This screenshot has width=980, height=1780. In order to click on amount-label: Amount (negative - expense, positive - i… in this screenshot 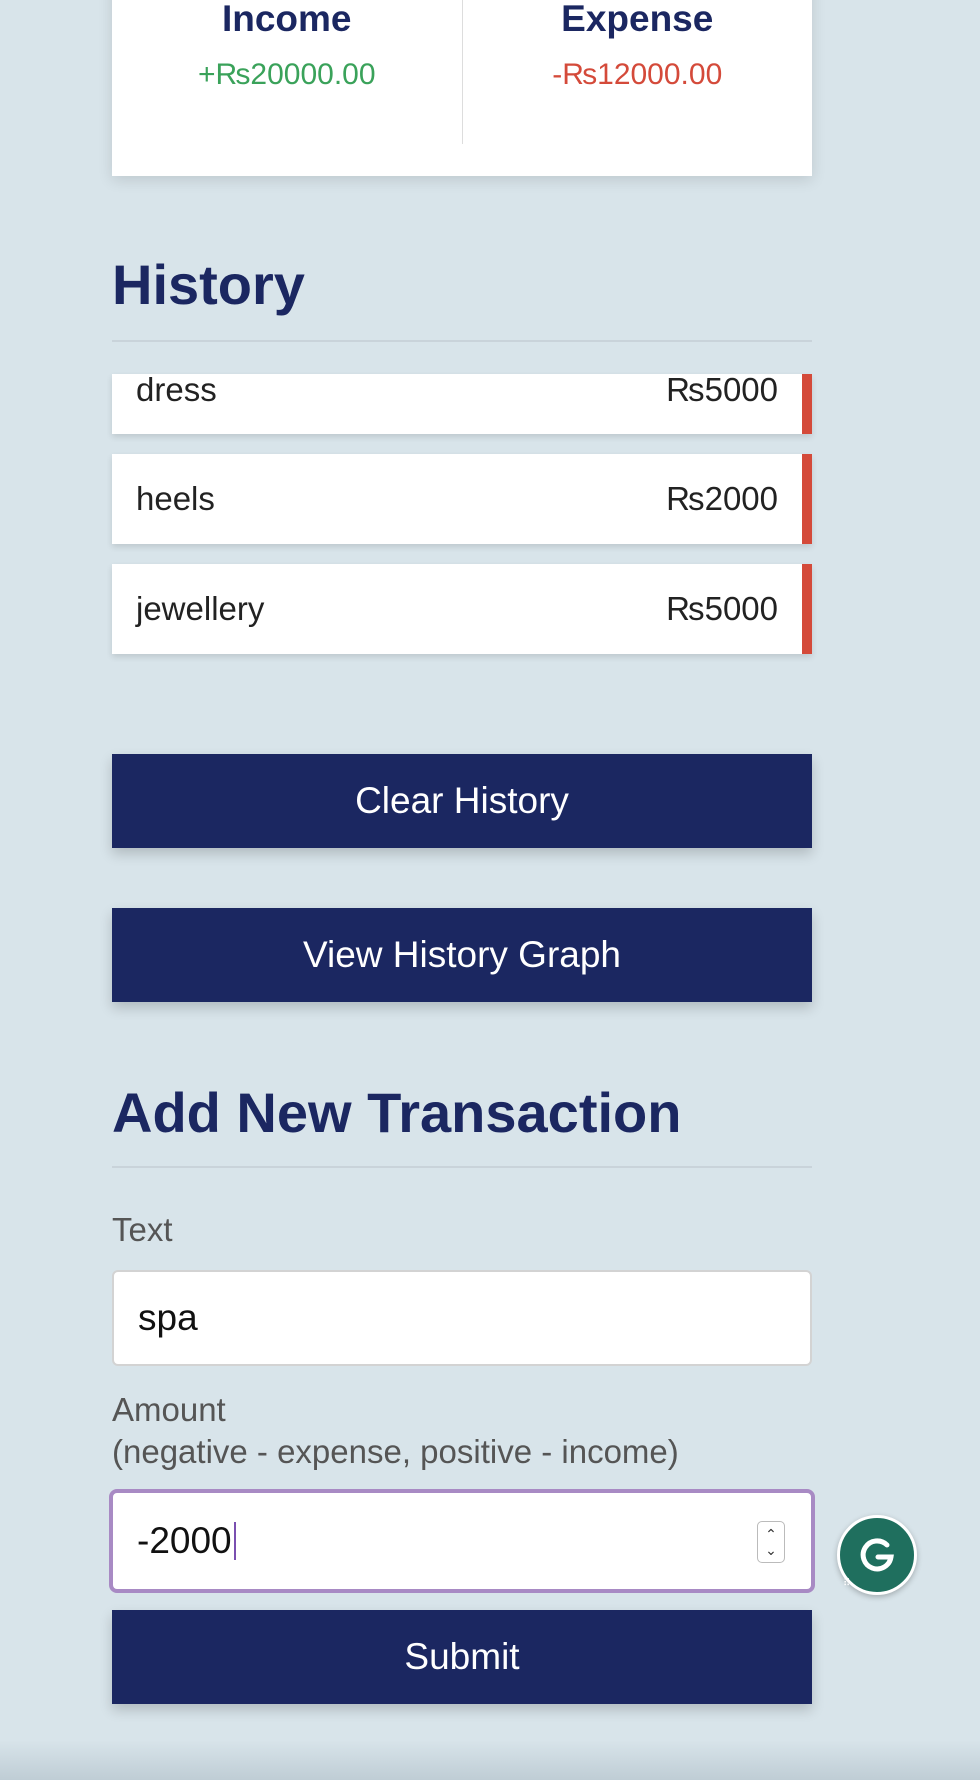, I will do `click(462, 1431)`.